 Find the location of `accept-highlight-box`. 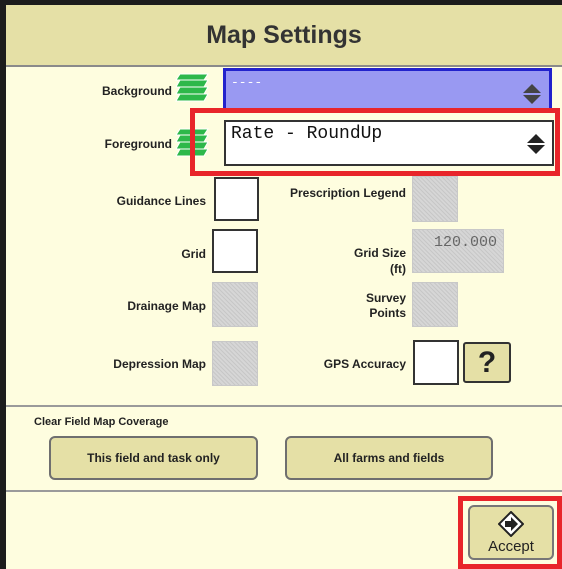

accept-highlight-box is located at coordinates (510, 532).